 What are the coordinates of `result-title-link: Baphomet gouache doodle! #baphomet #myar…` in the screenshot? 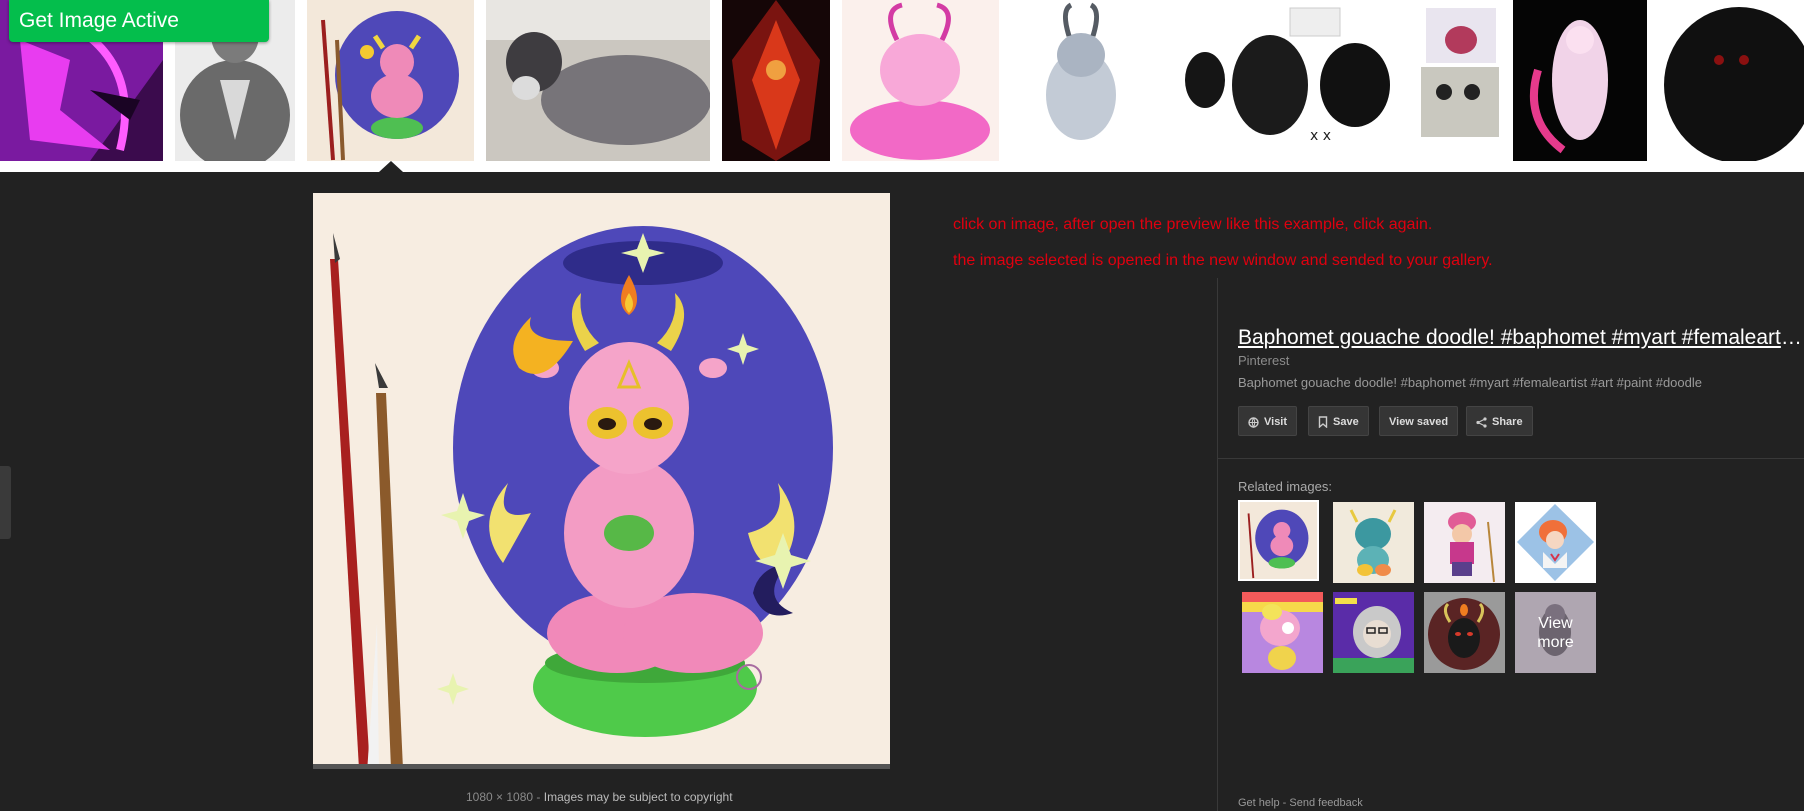 It's located at (1521, 338).